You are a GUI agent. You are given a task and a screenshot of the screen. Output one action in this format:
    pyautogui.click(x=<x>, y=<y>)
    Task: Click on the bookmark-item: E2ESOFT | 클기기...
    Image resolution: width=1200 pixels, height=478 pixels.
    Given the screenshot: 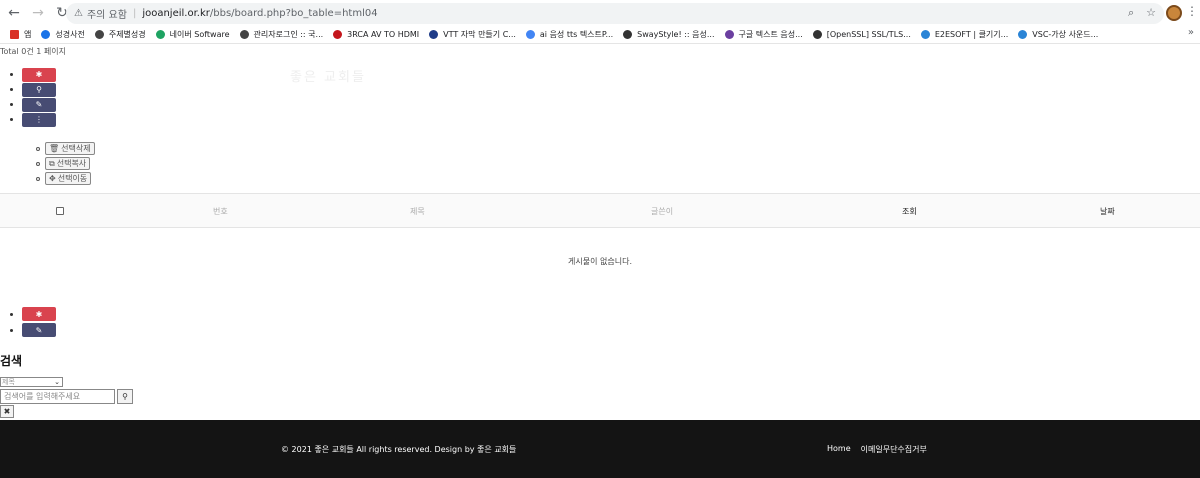 What is the action you would take?
    pyautogui.click(x=964, y=34)
    